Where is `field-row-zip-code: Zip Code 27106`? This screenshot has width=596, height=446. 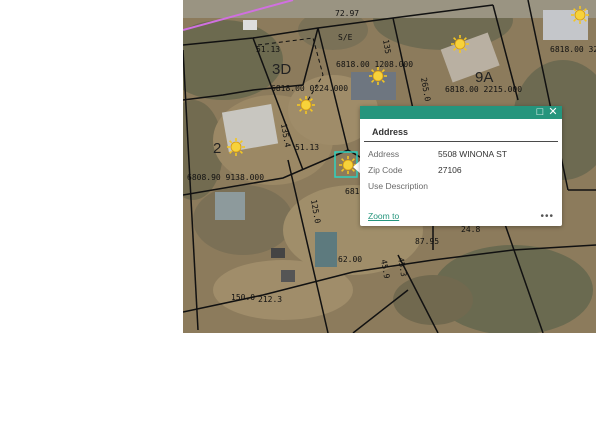 field-row-zip-code: Zip Code 27106 is located at coordinates (461, 170).